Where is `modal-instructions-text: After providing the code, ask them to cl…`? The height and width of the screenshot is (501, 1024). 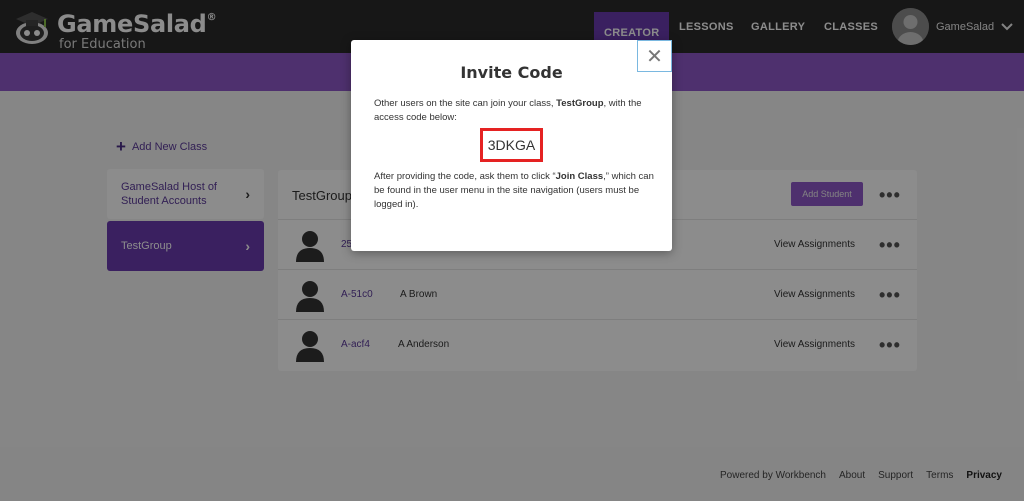
modal-instructions-text: After providing the code, ask them to cl… is located at coordinates (515, 191).